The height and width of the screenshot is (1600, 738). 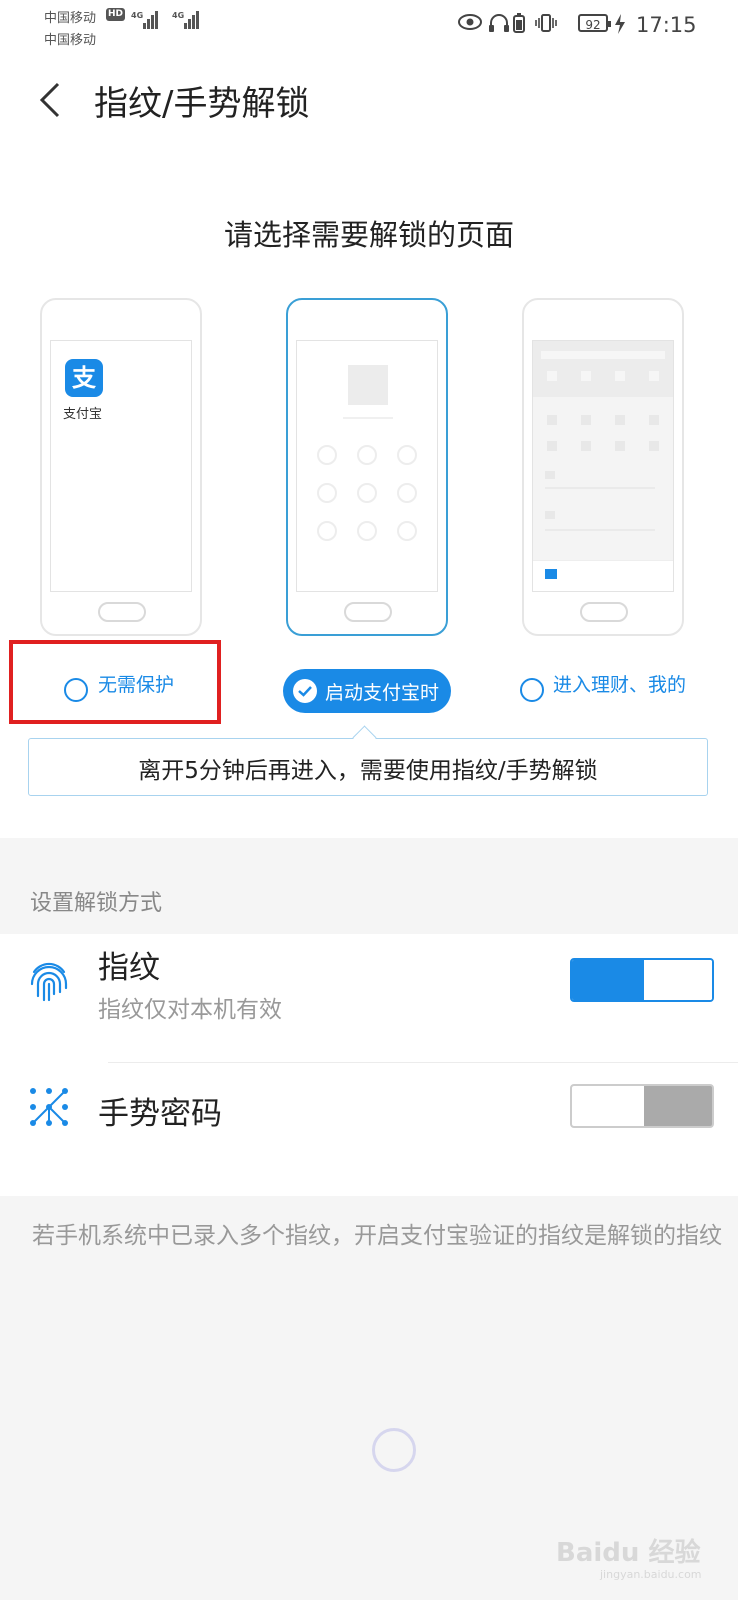 I want to click on loading-spinner, so click(x=394, y=1450).